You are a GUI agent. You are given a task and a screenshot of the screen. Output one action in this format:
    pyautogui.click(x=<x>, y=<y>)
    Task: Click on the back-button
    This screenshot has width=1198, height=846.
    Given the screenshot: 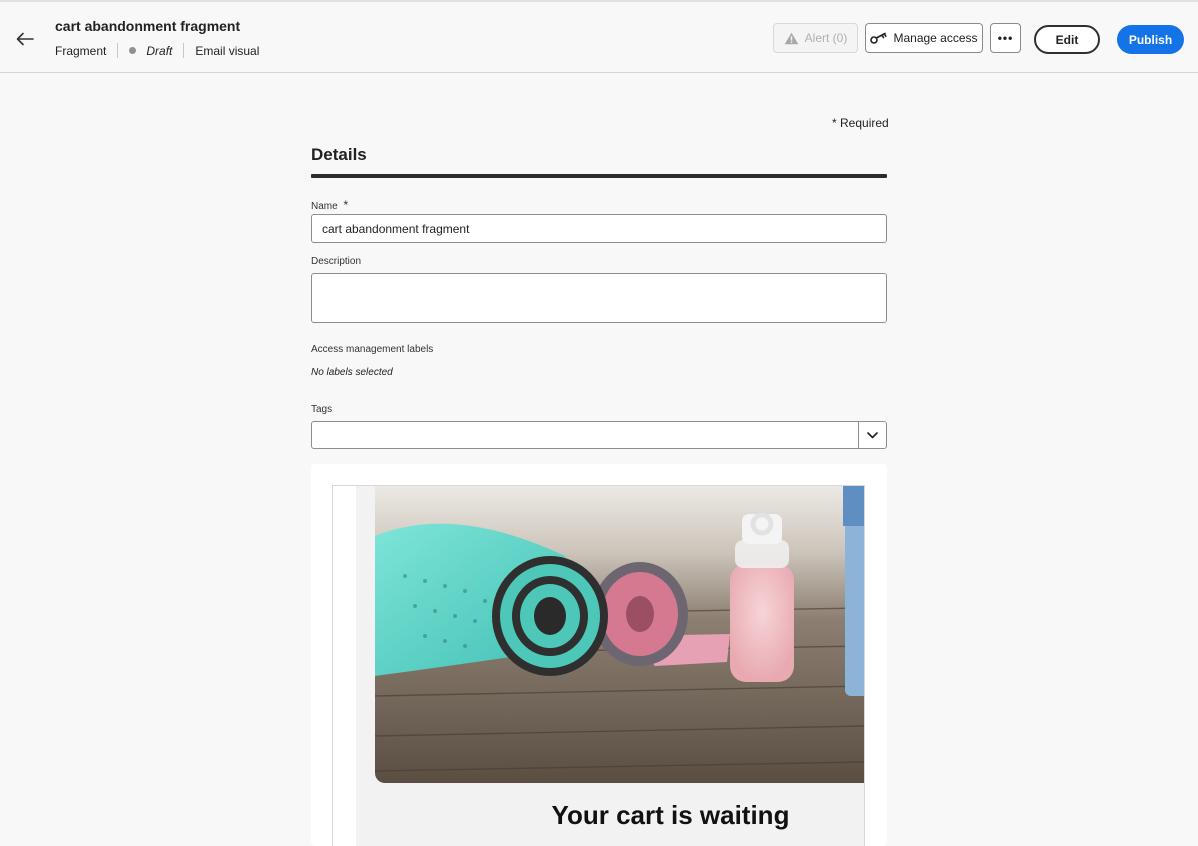 What is the action you would take?
    pyautogui.click(x=25, y=39)
    